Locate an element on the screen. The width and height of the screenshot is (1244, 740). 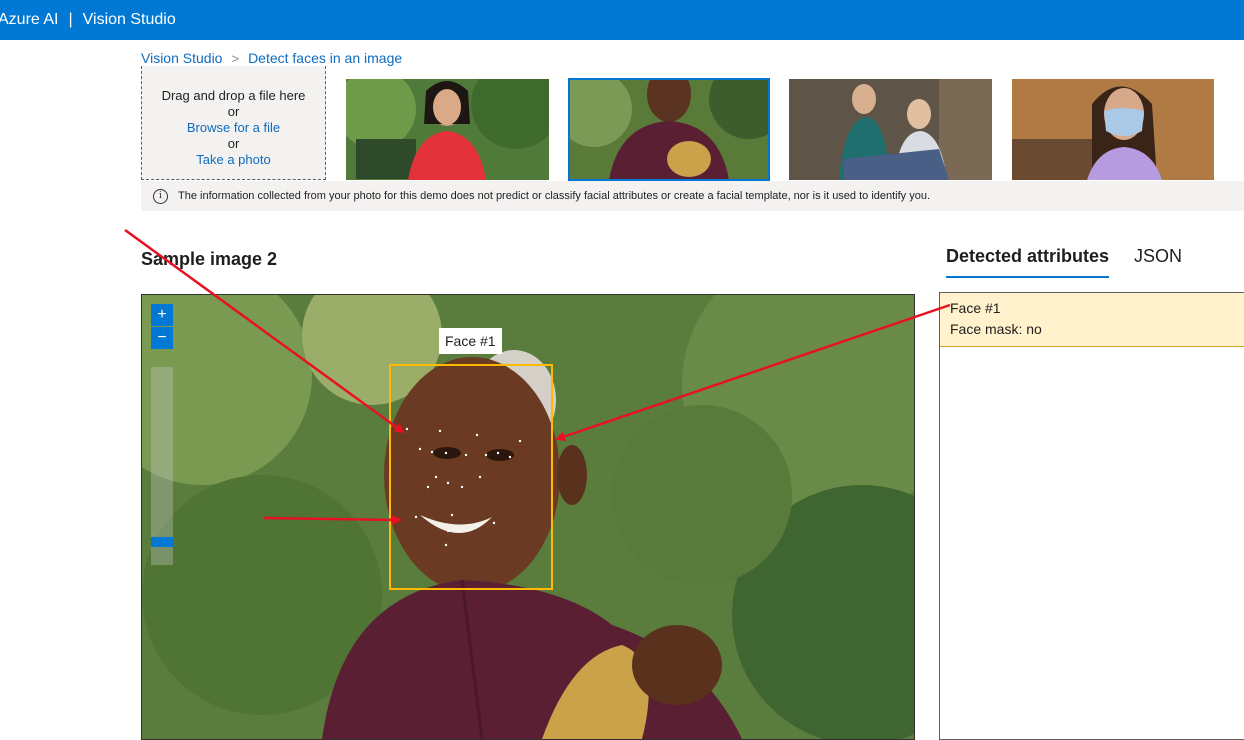
sample-man-smiling-image is located at coordinates (669, 129).